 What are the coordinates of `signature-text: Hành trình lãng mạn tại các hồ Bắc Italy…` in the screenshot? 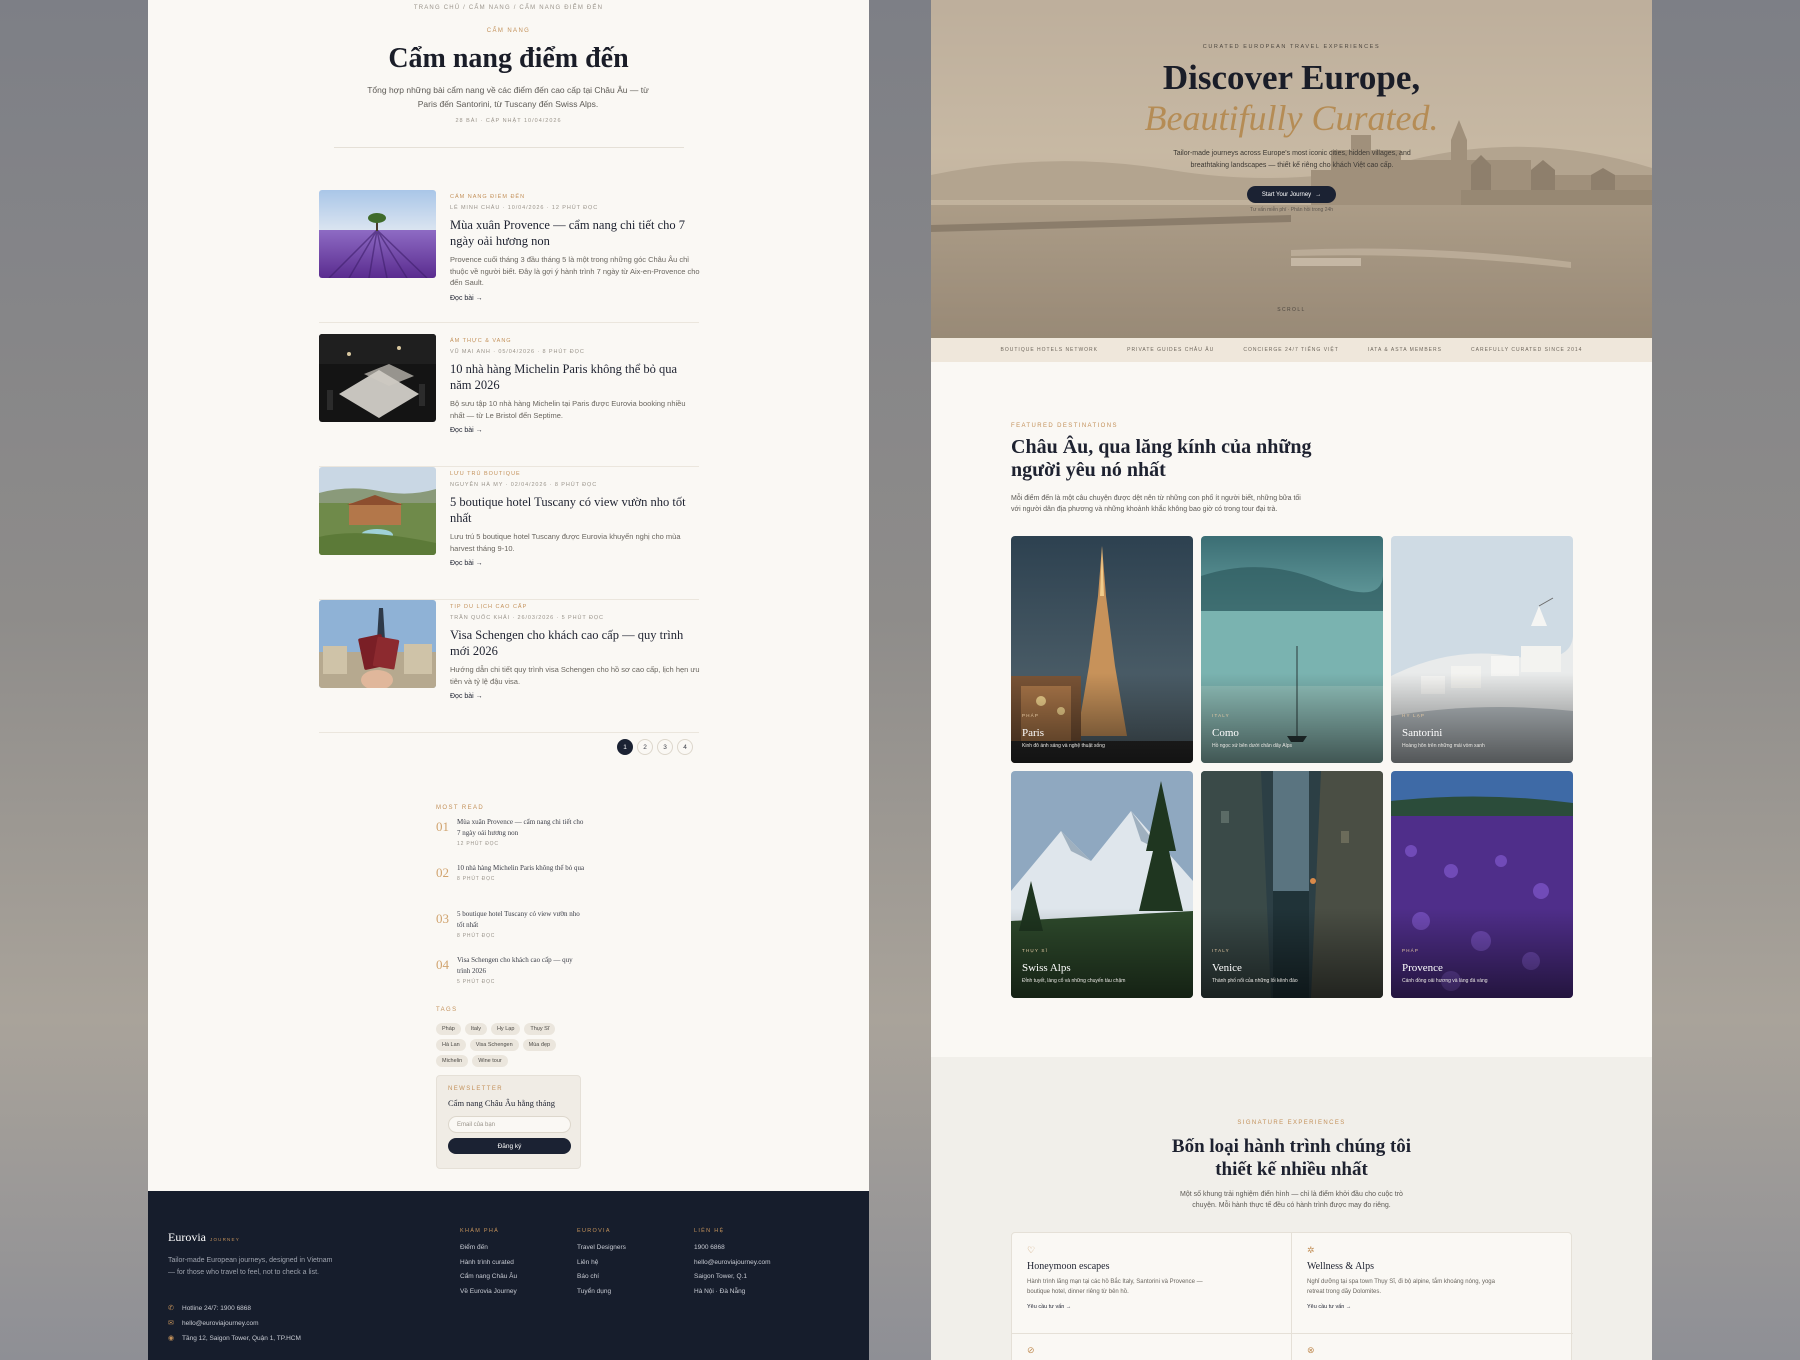 It's located at (1115, 1287).